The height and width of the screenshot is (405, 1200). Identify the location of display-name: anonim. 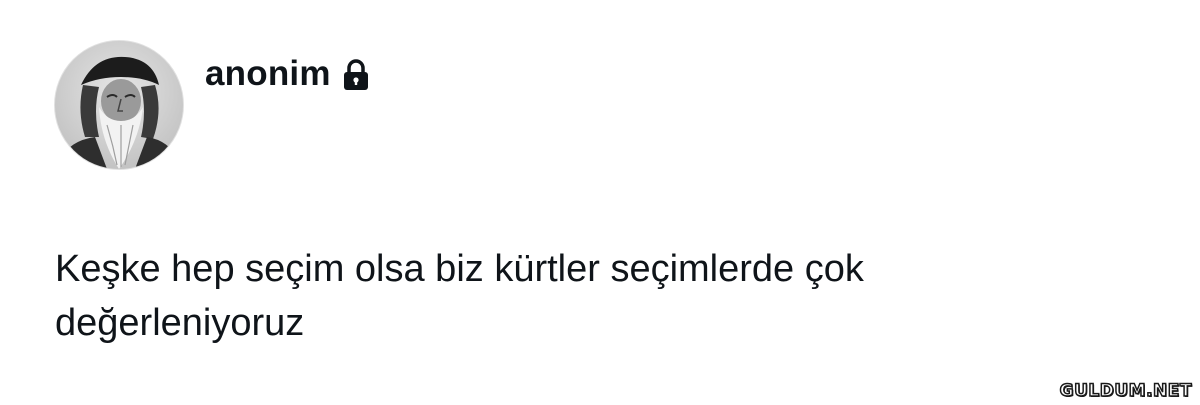
(268, 74).